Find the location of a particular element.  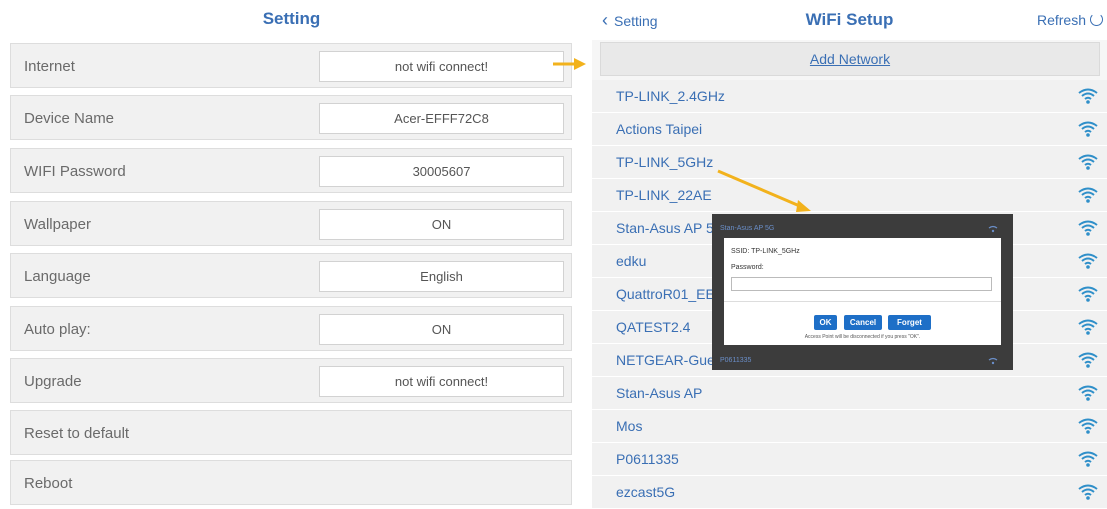

wifi-topbar: WiFi Setup ‹ Setting Refresh is located at coordinates (849, 20).